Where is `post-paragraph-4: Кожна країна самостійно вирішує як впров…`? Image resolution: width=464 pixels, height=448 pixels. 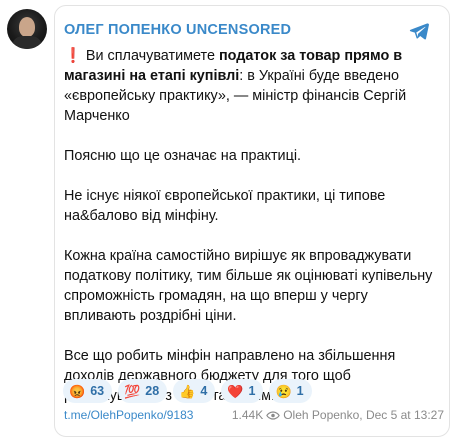
post-paragraph-4: Кожна країна самостійно вирішує як впров… is located at coordinates (248, 286).